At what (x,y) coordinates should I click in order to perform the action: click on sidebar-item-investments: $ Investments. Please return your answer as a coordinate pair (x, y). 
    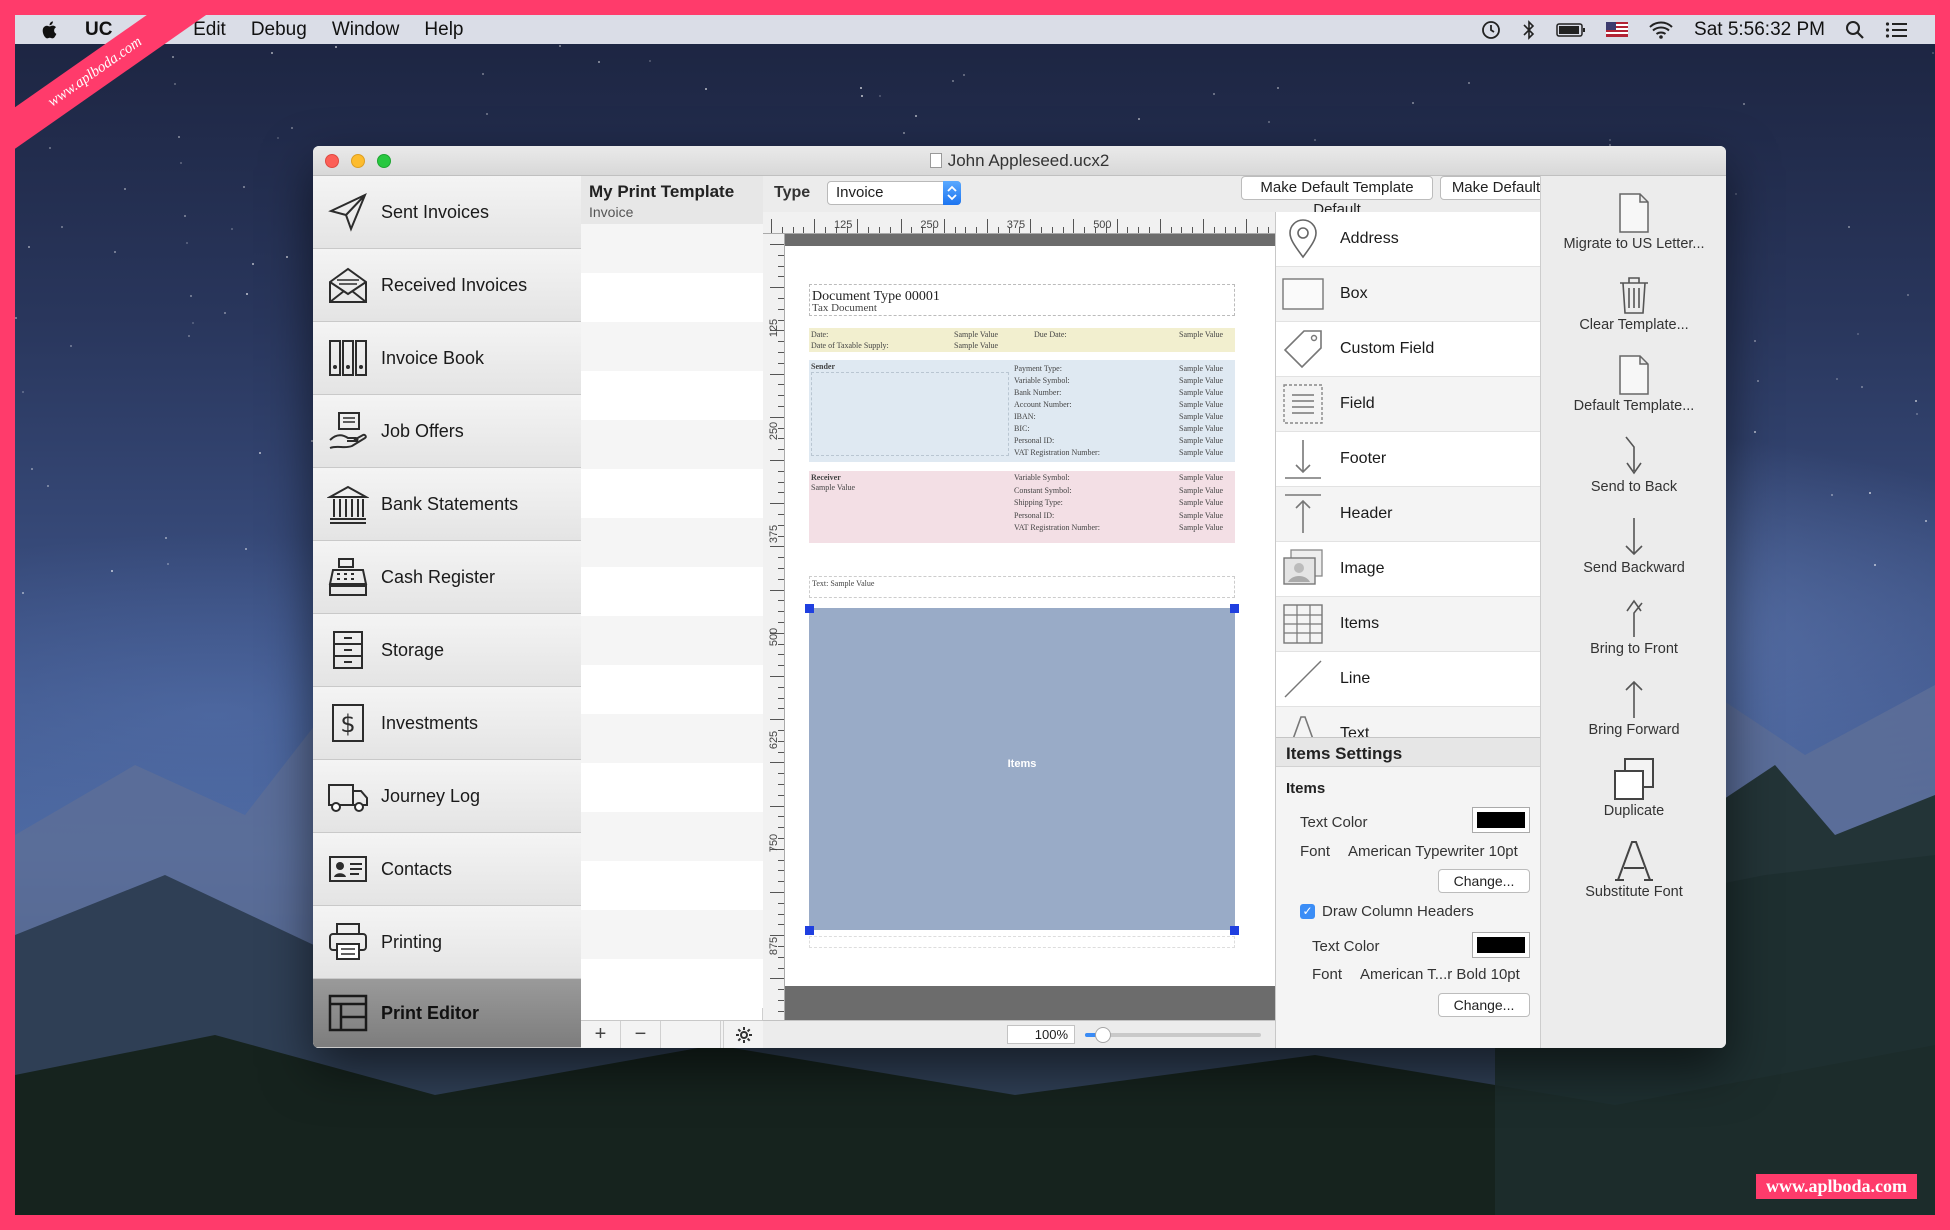
    Looking at the image, I should click on (447, 723).